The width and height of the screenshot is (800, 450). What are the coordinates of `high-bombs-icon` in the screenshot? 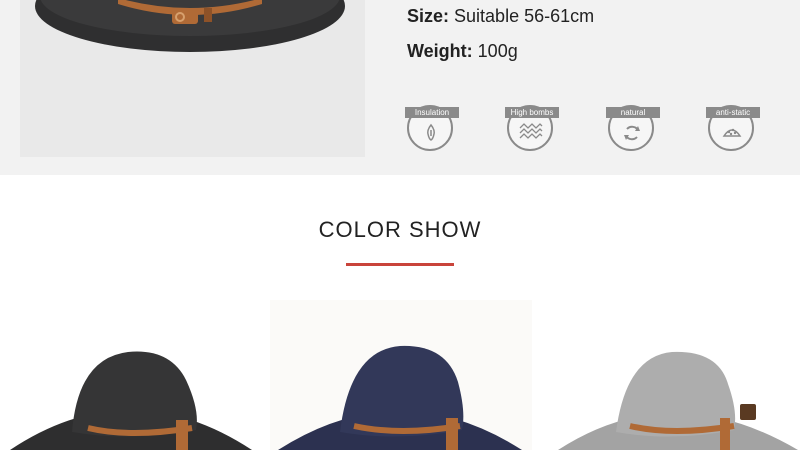 It's located at (531, 131).